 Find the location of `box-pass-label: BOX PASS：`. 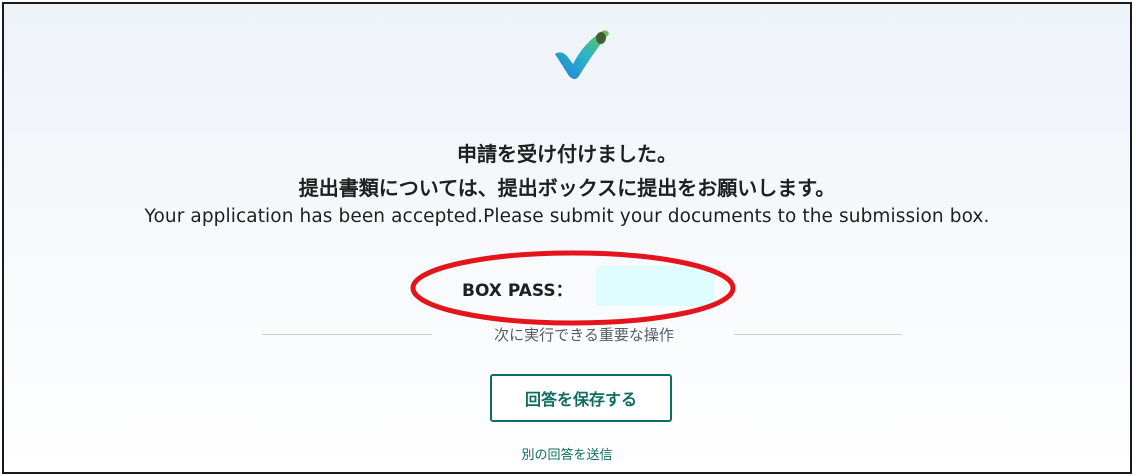

box-pass-label: BOX PASS： is located at coordinates (517, 291).